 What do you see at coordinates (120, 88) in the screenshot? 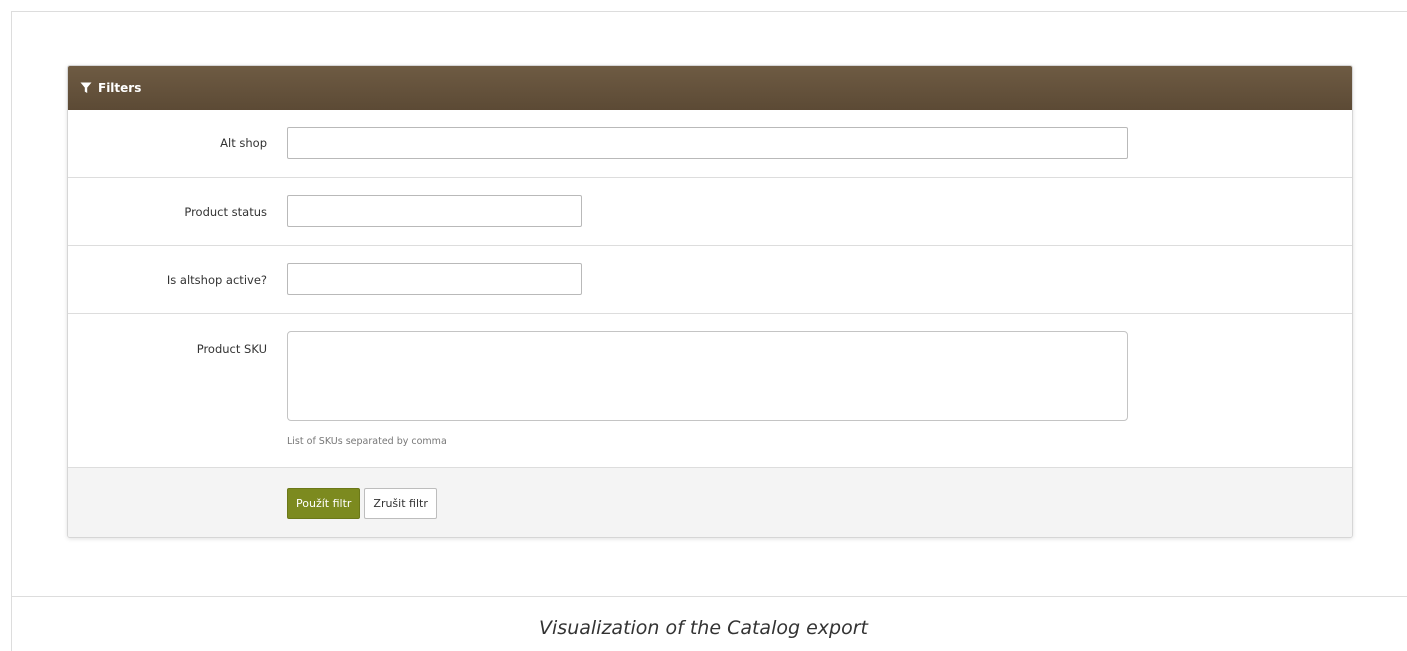
I see `panel-title: Filters` at bounding box center [120, 88].